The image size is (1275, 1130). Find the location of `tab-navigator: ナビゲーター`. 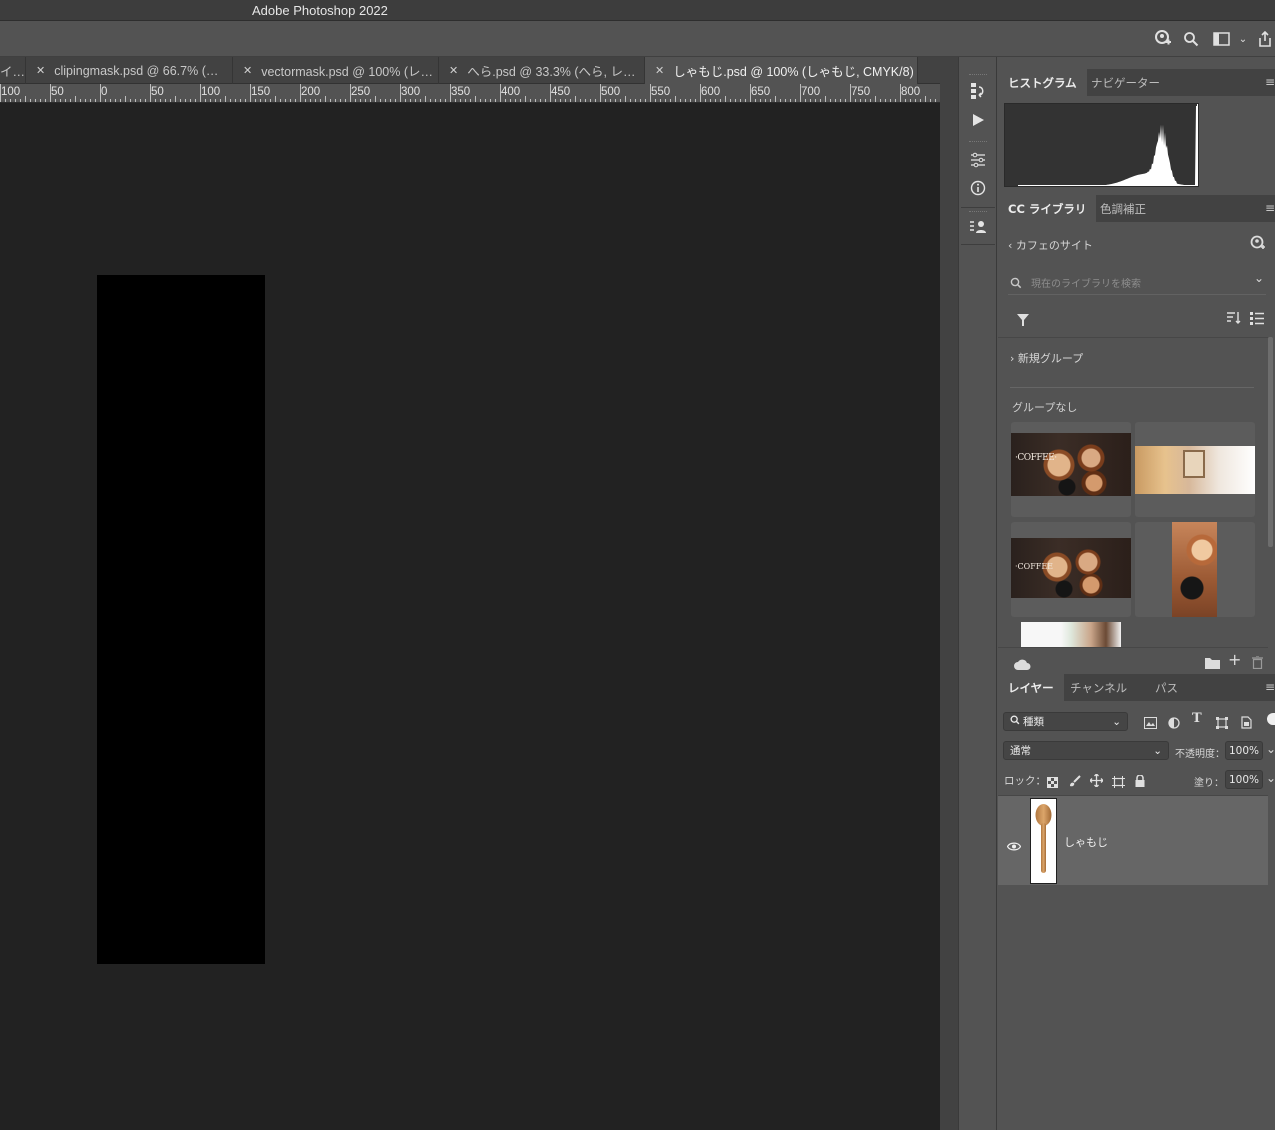

tab-navigator: ナビゲーター is located at coordinates (1125, 82).